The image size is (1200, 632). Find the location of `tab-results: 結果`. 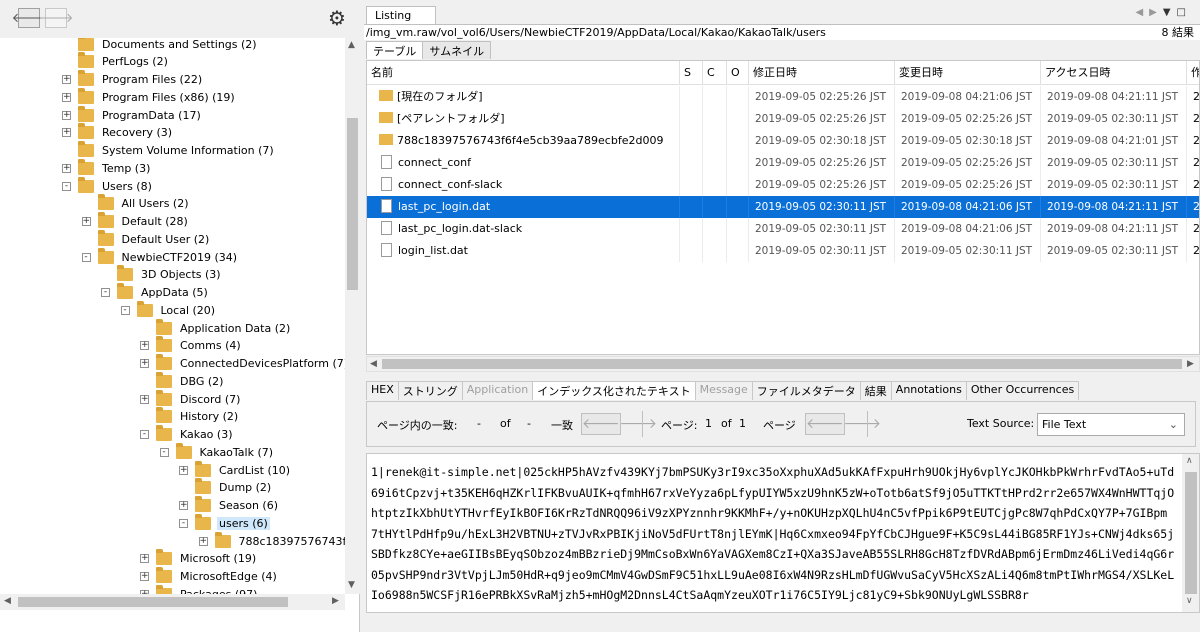

tab-results: 結果 is located at coordinates (875, 390).